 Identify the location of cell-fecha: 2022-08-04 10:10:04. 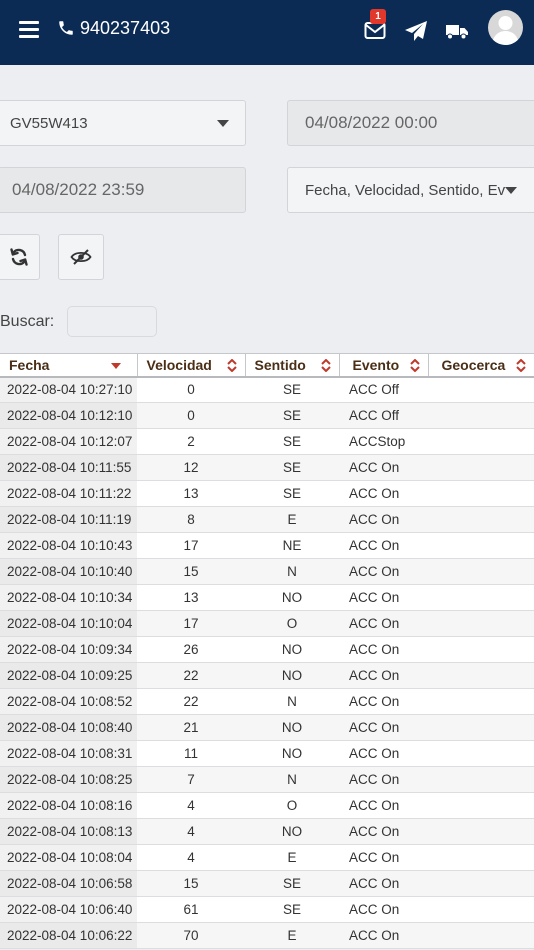
(68, 623).